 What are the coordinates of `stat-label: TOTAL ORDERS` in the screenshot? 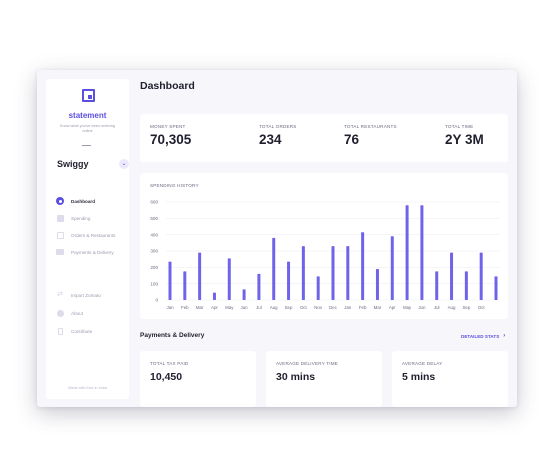 It's located at (278, 126).